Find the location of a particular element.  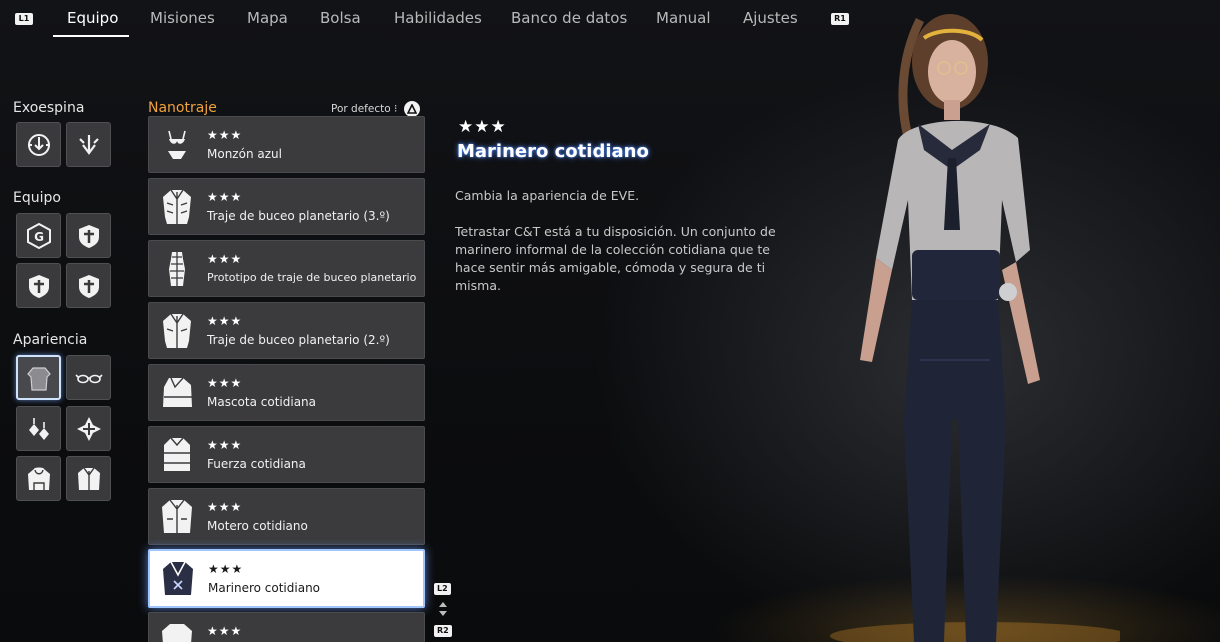

appearance-slot-jacket is located at coordinates (88, 478).